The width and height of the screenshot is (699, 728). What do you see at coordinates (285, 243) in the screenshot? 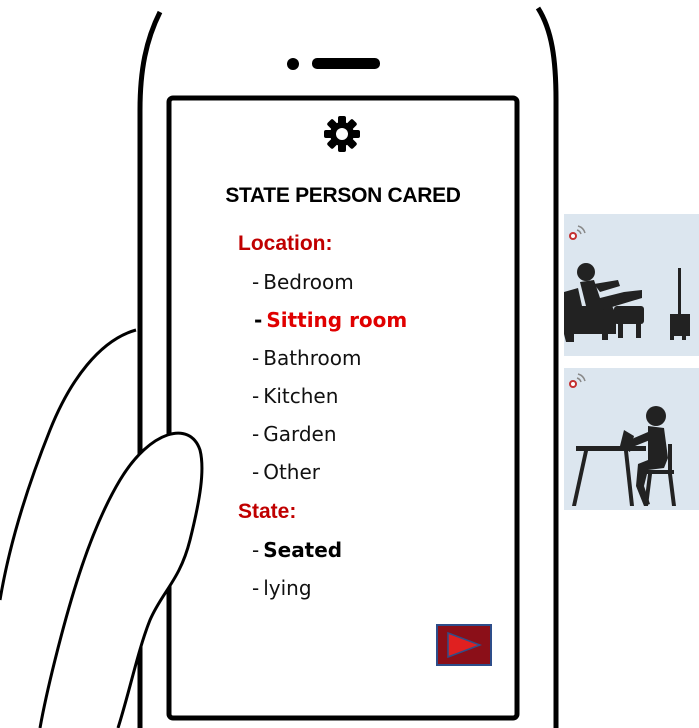
I see `location-heading: Location:` at bounding box center [285, 243].